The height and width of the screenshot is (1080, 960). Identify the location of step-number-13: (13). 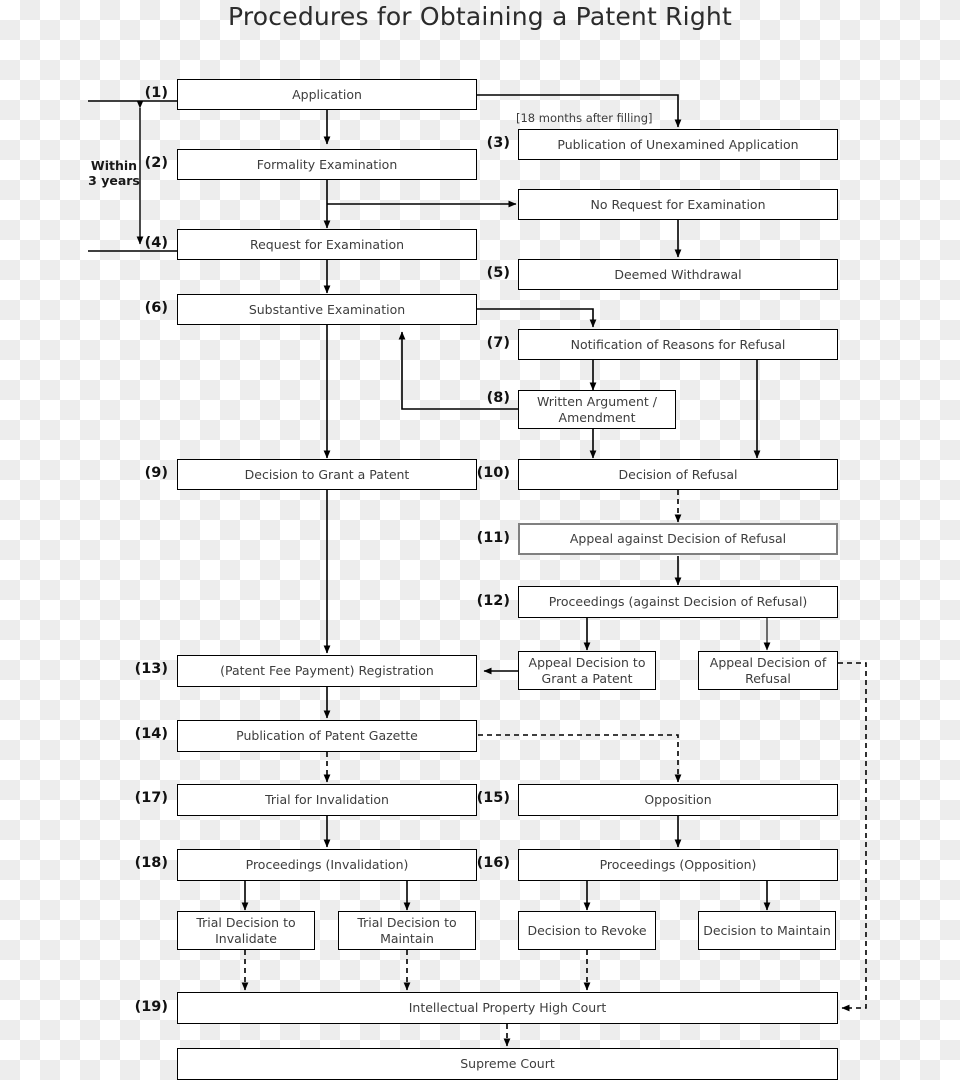
(151, 669).